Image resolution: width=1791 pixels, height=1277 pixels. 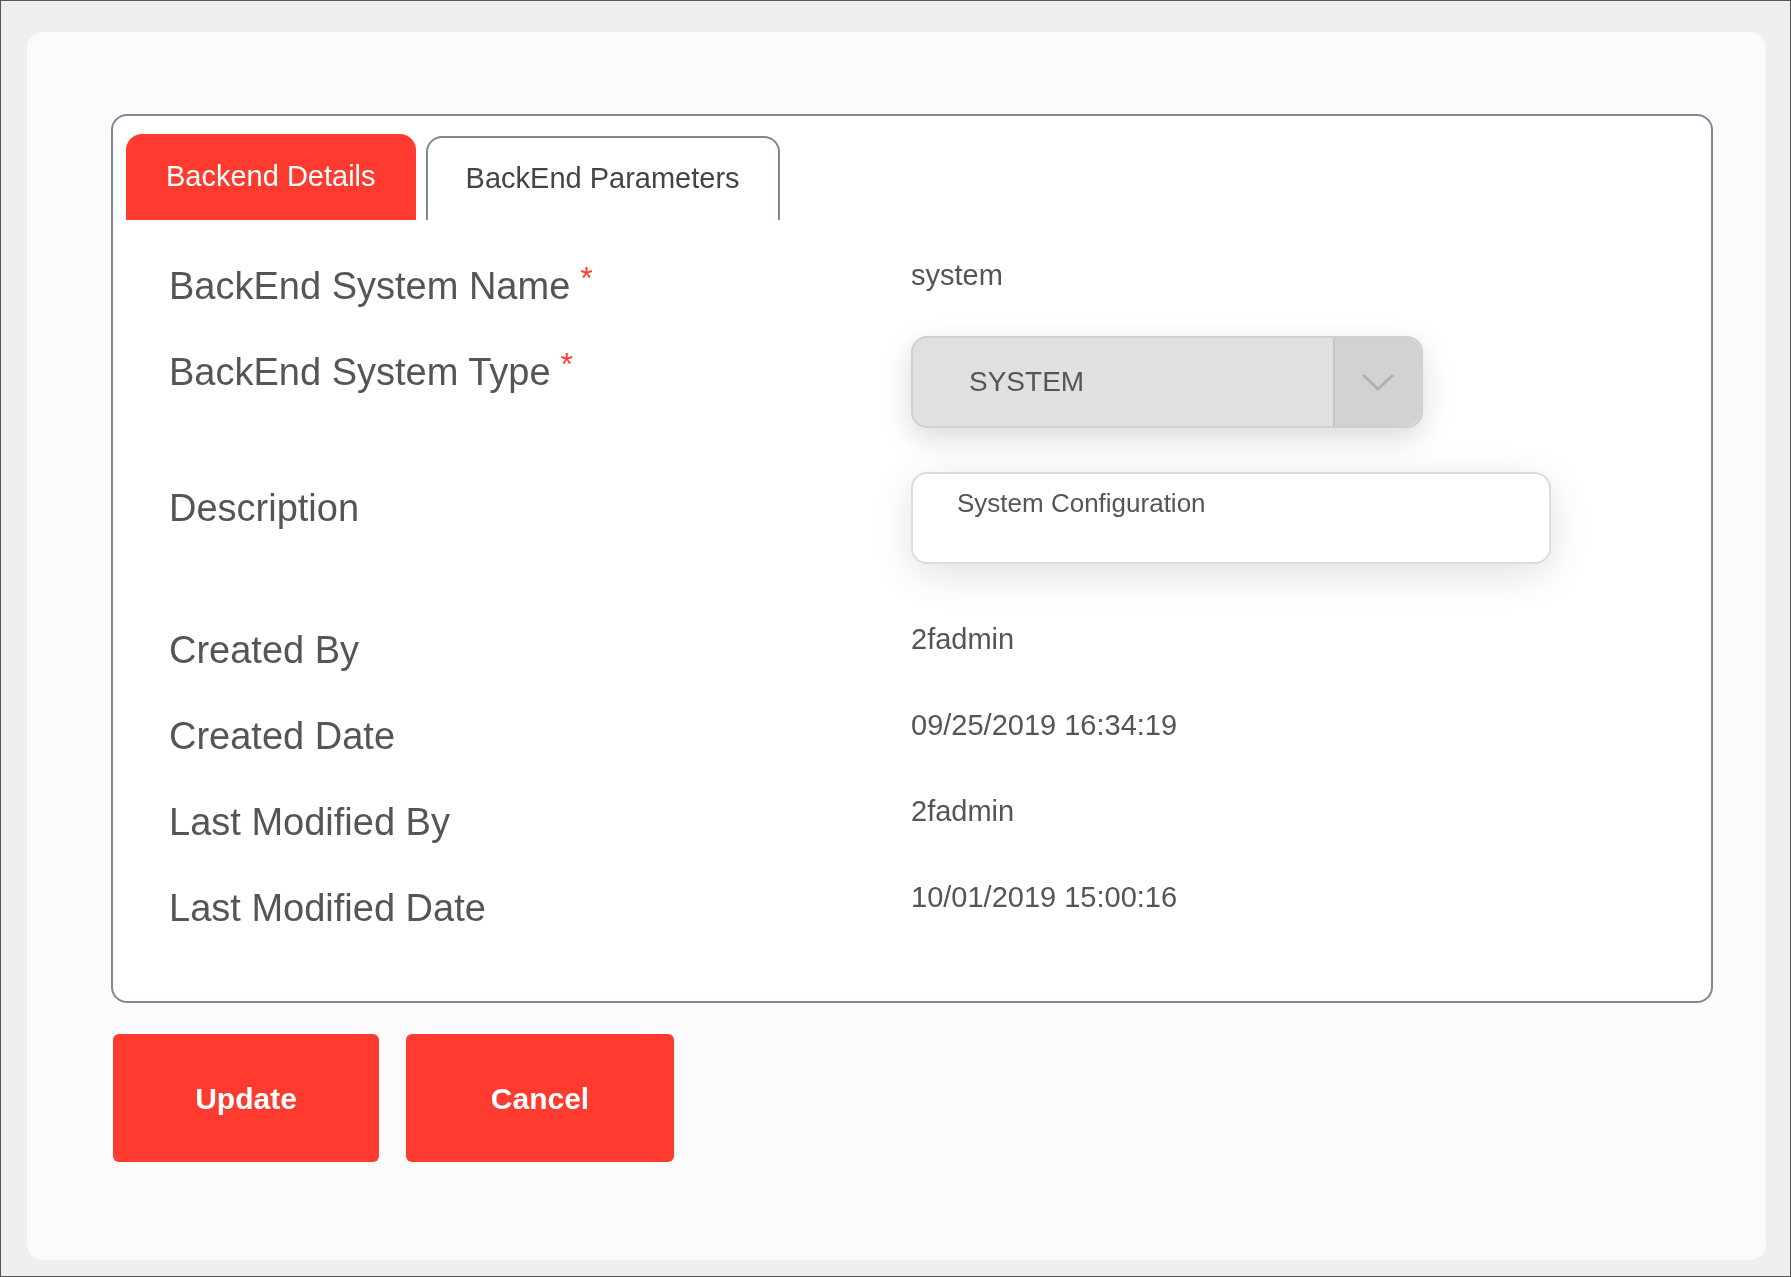 What do you see at coordinates (327, 908) in the screenshot?
I see `field-label: Last Modified Date` at bounding box center [327, 908].